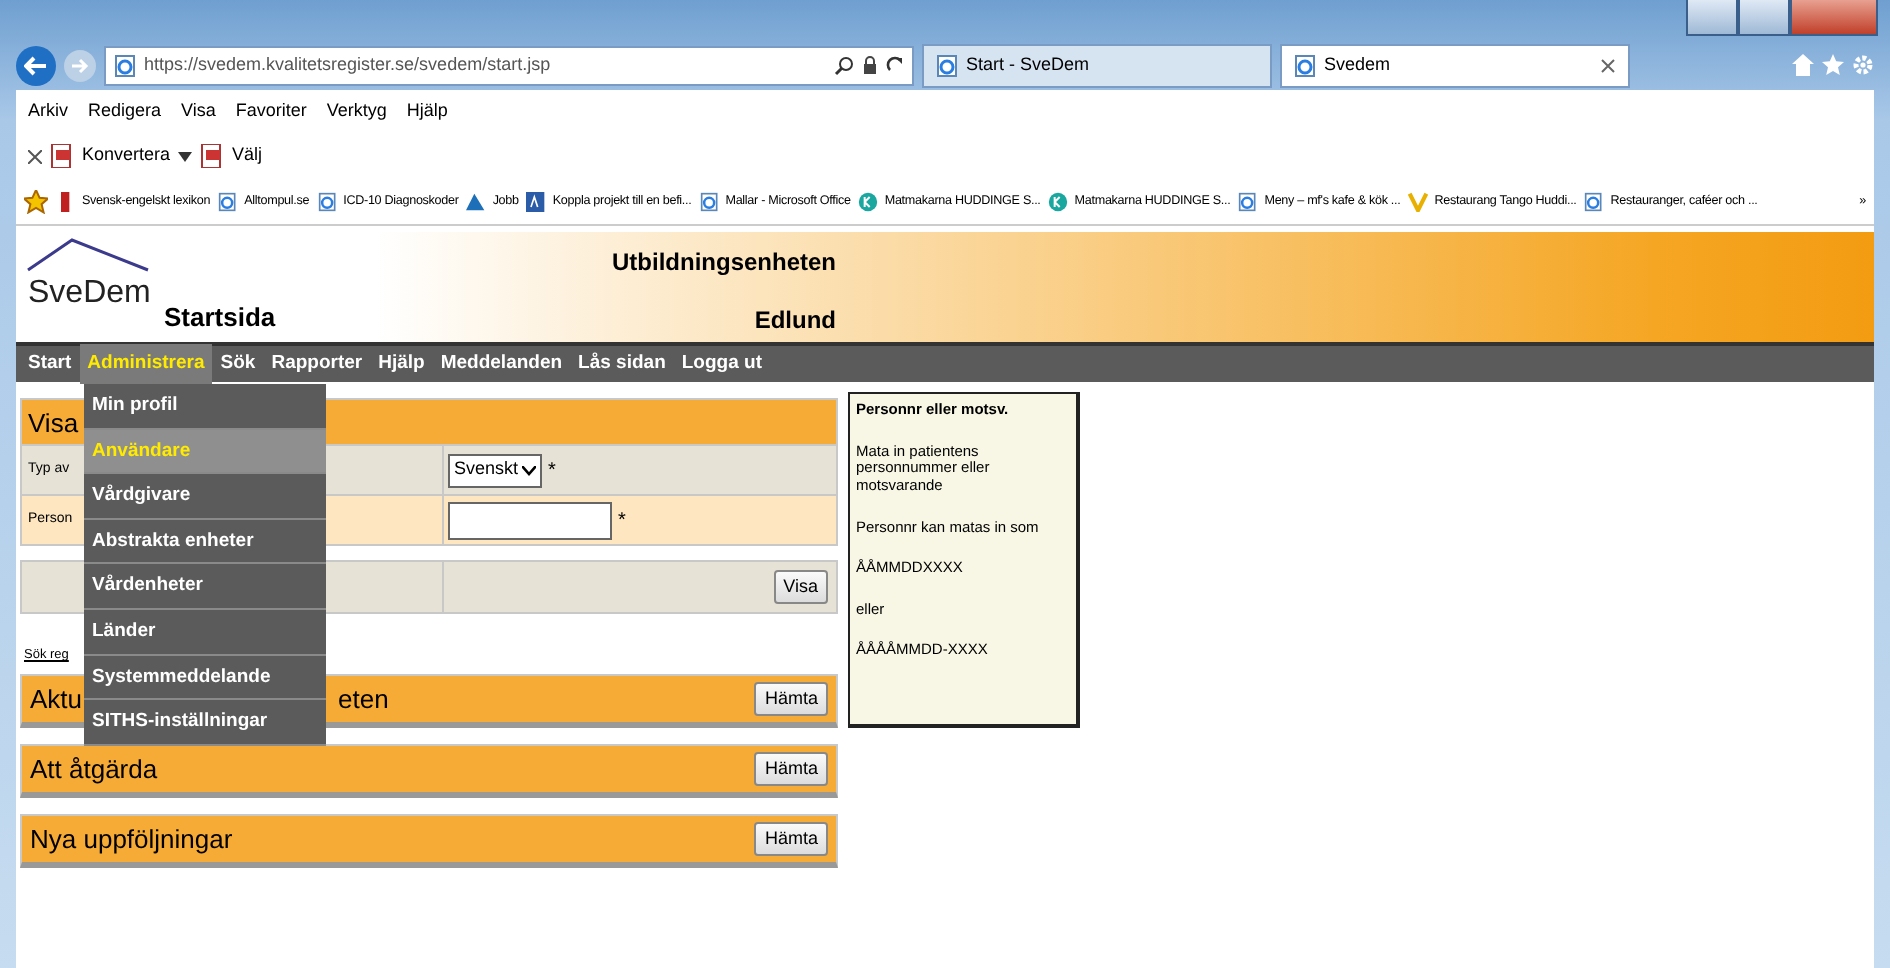 This screenshot has width=1890, height=968. Describe the element at coordinates (238, 364) in the screenshot. I see `nav-link: Sök` at that location.